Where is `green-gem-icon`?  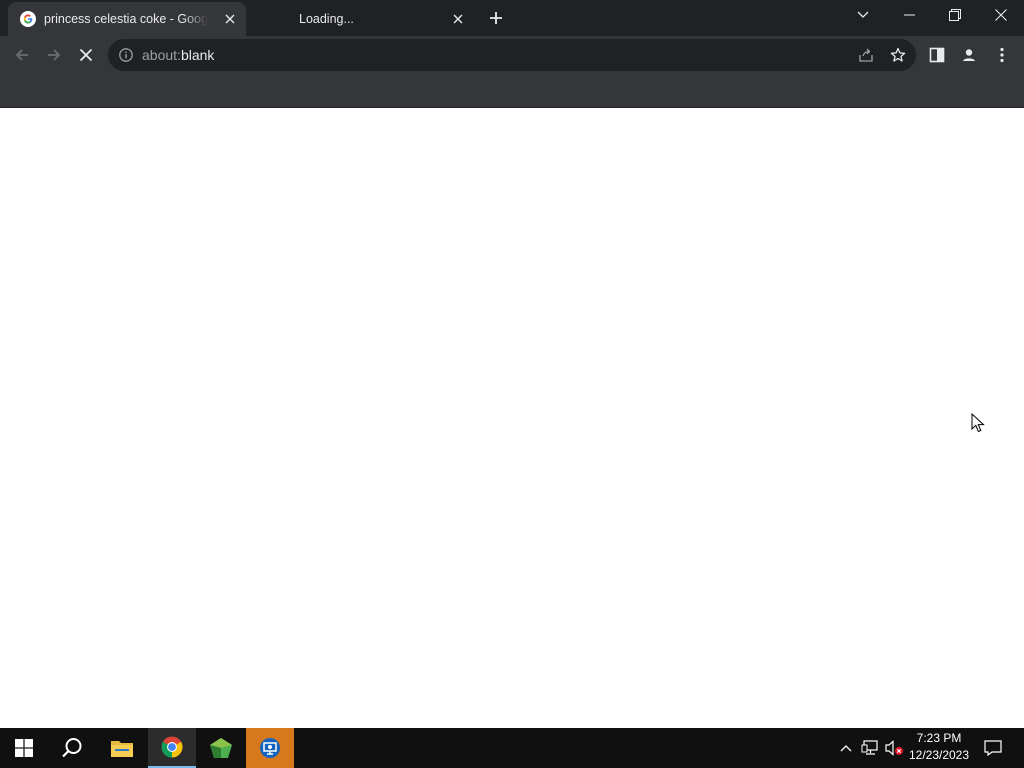 green-gem-icon is located at coordinates (221, 748).